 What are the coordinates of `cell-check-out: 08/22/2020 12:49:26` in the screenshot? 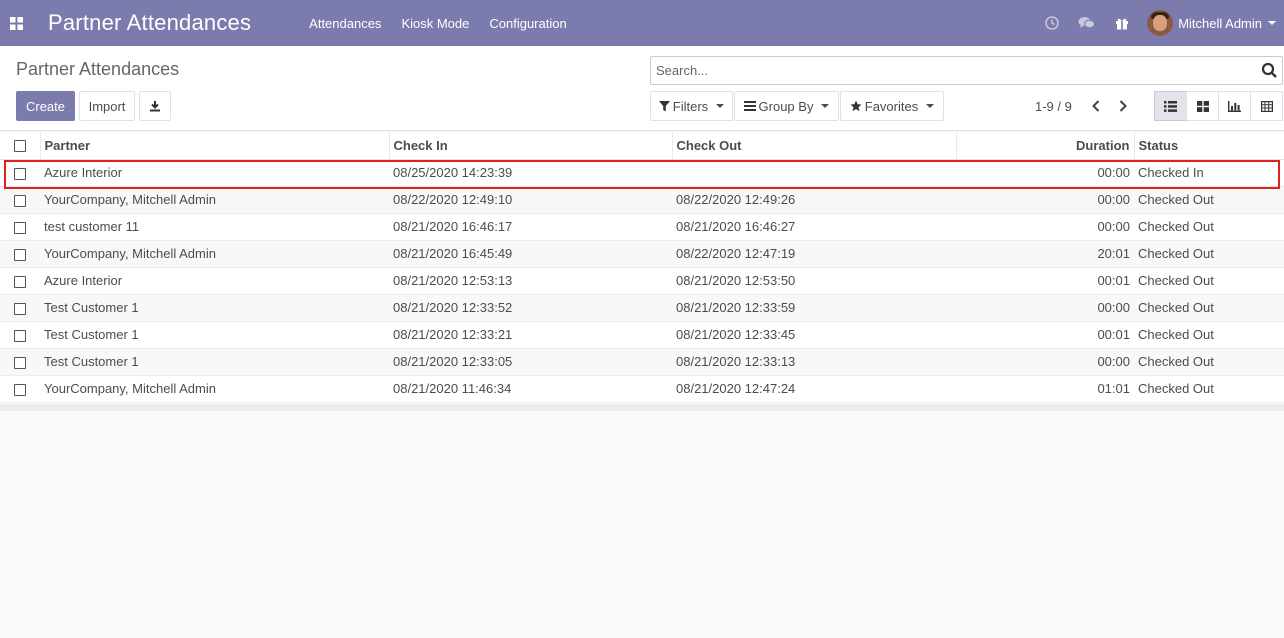 It's located at (814, 200).